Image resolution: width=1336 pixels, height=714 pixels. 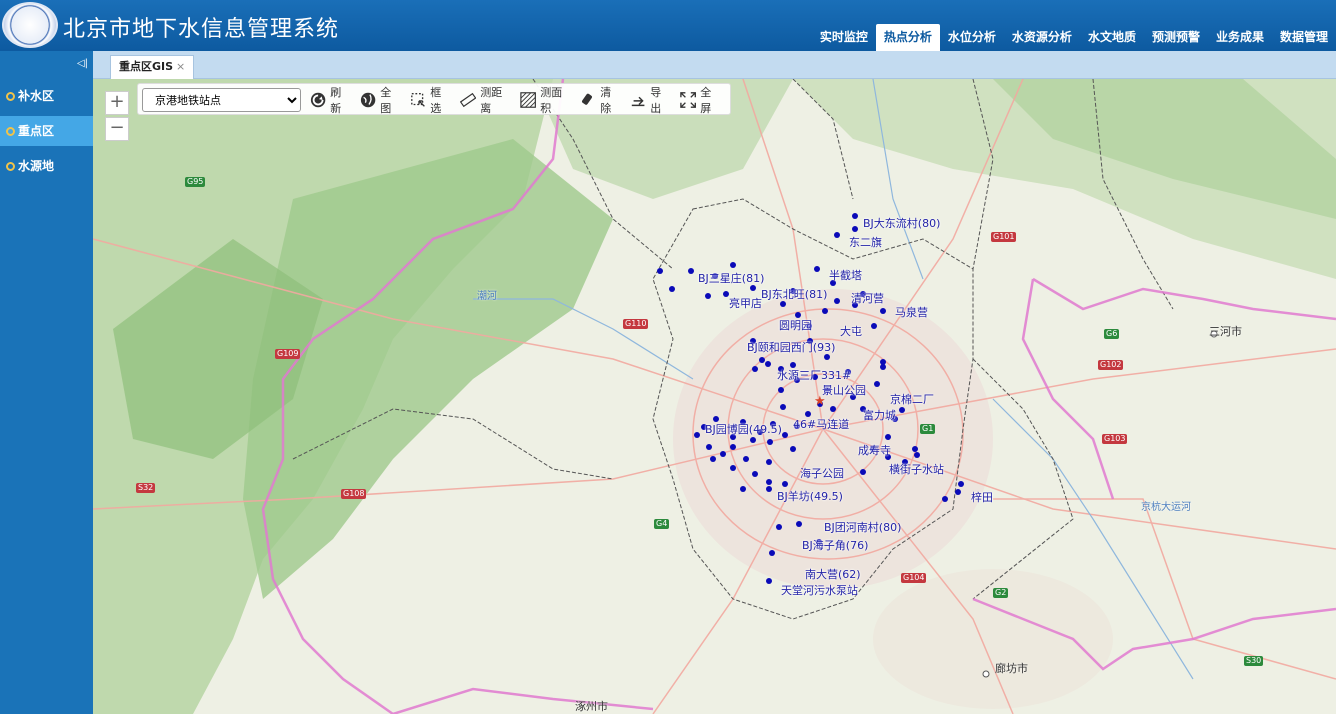 I want to click on road-shield: G101, so click(x=1004, y=237).